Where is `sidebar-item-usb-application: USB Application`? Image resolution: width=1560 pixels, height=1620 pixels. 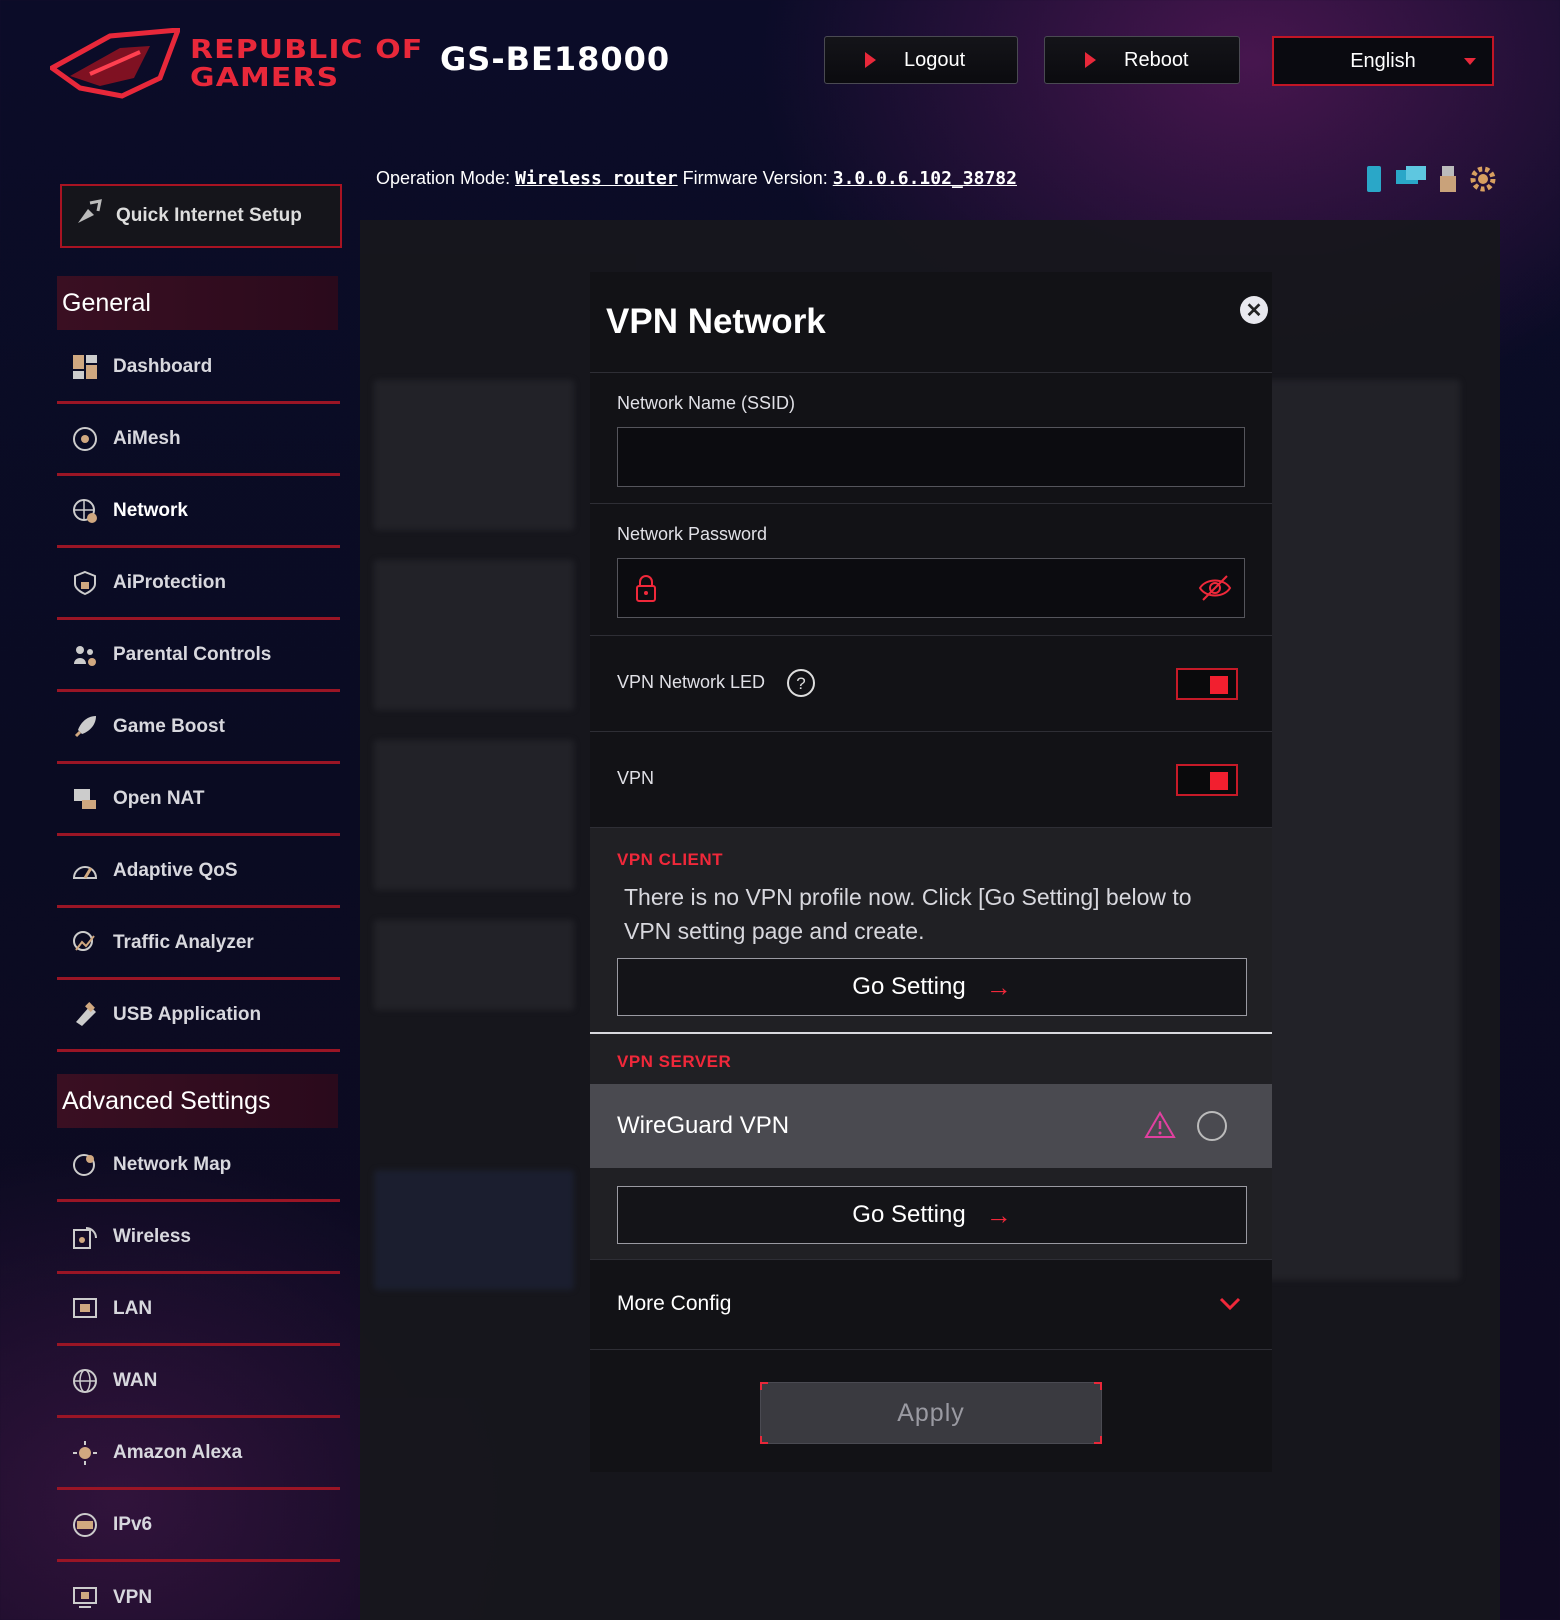
sidebar-item-usb-application: USB Application is located at coordinates (198, 1016).